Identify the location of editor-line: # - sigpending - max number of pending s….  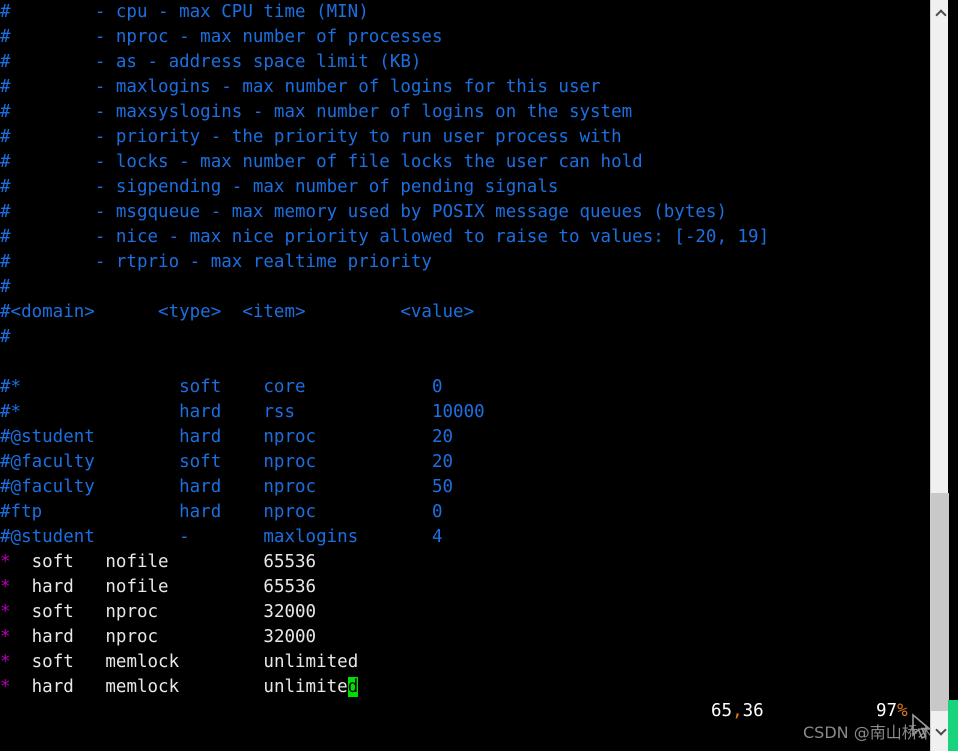
(465, 187).